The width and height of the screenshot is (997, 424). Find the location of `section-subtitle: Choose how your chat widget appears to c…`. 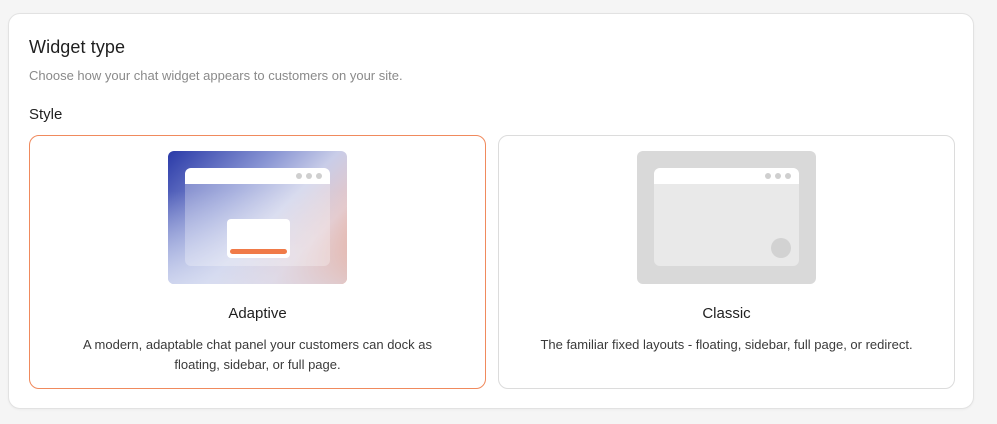

section-subtitle: Choose how your chat widget appears to c… is located at coordinates (216, 75).